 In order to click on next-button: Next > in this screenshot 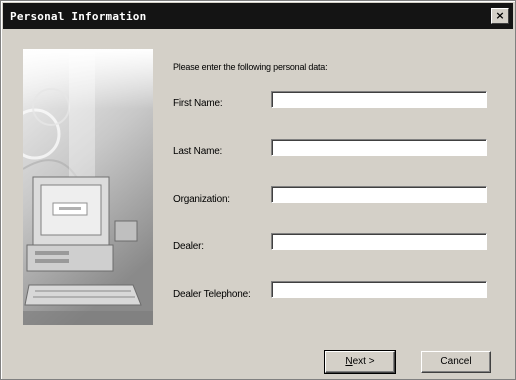, I will do `click(360, 362)`.